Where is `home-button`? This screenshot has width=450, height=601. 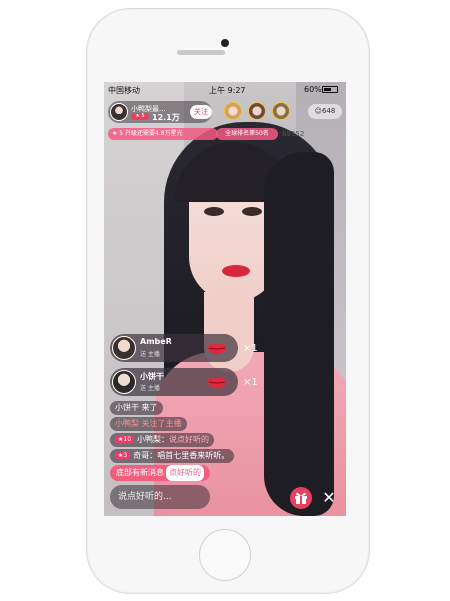 home-button is located at coordinates (225, 555).